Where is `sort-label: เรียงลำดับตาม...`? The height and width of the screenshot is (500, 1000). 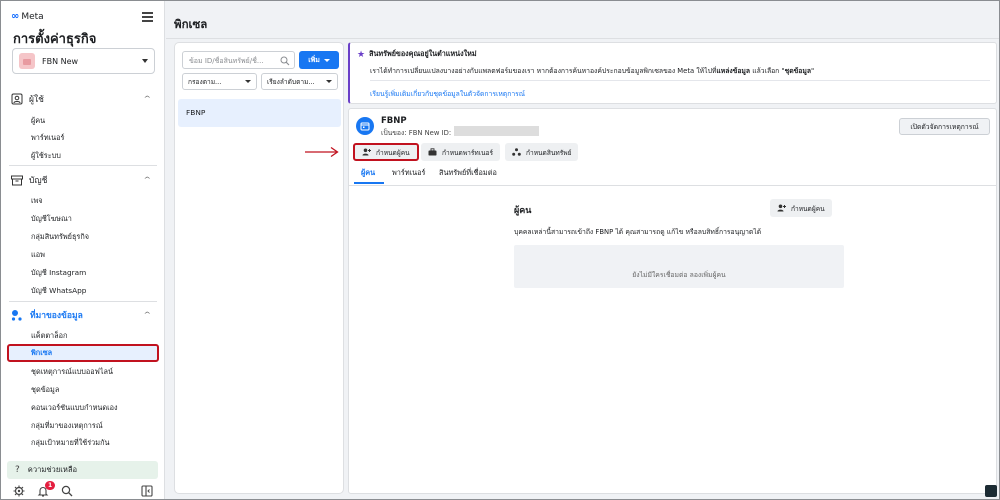
sort-label: เรียงลำดับตาม... is located at coordinates (291, 82).